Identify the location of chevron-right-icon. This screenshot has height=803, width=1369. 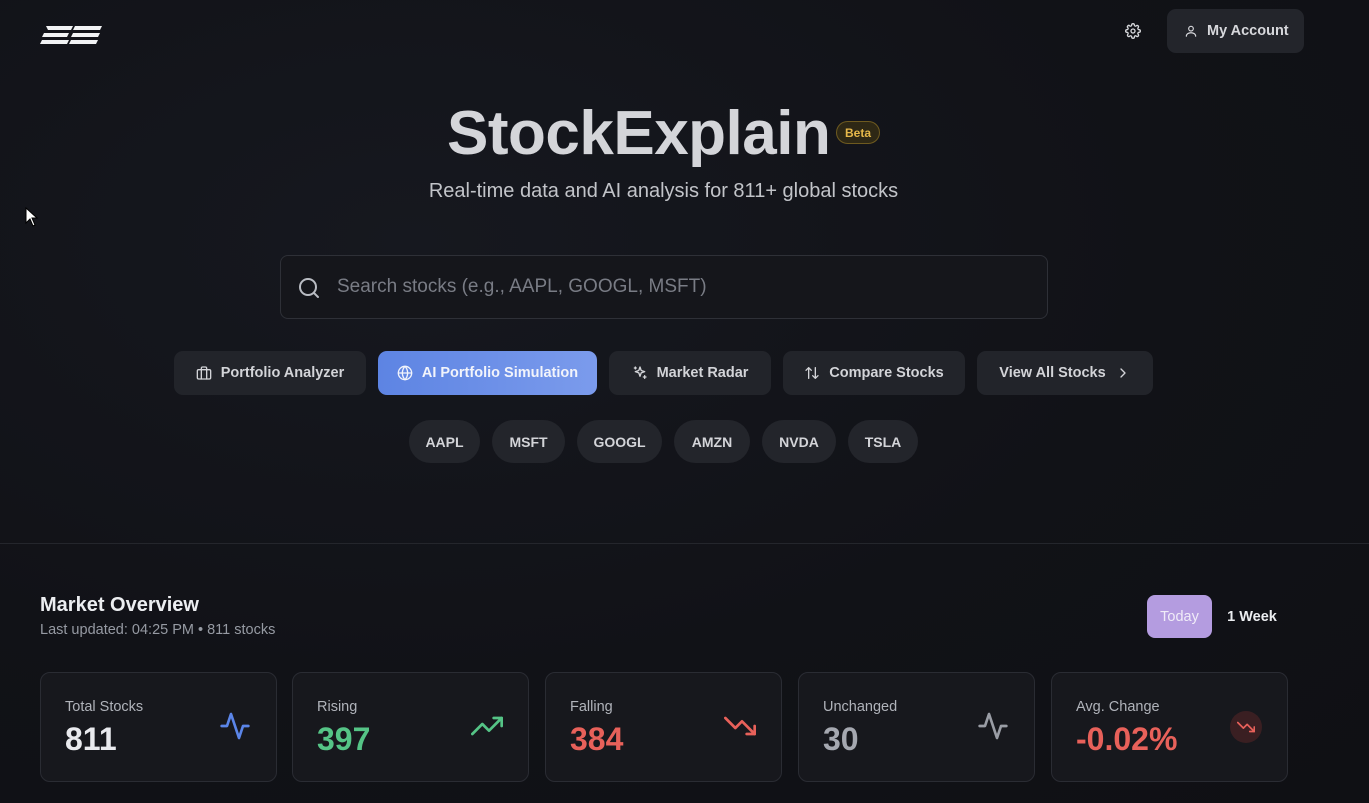
(1123, 373).